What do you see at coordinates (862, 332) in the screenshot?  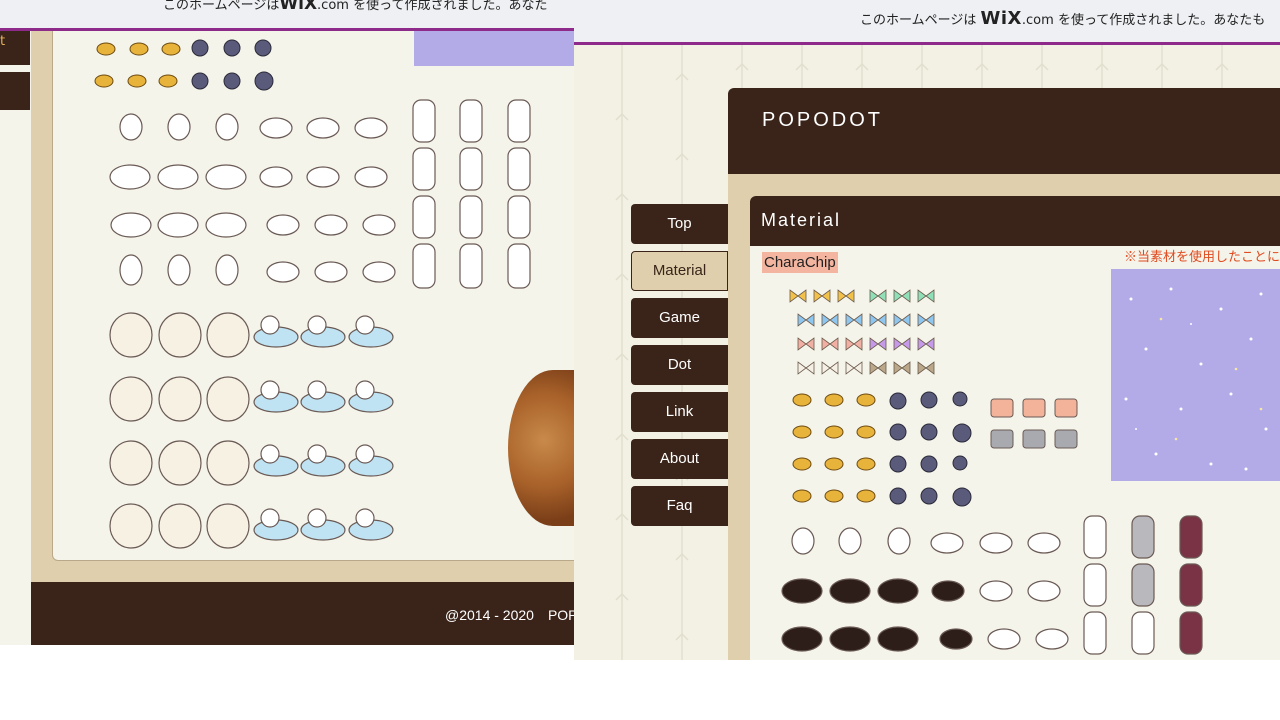 I see `butterfly-sprites` at bounding box center [862, 332].